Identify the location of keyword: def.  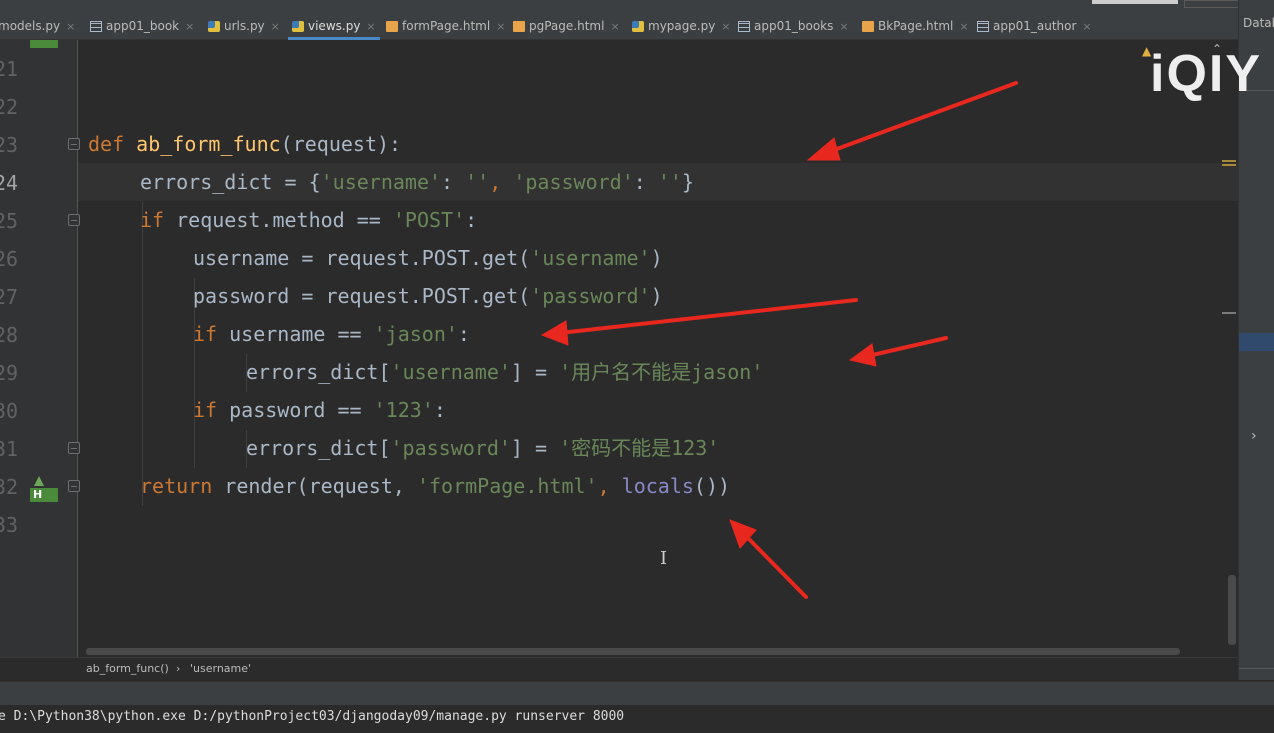
(112, 144).